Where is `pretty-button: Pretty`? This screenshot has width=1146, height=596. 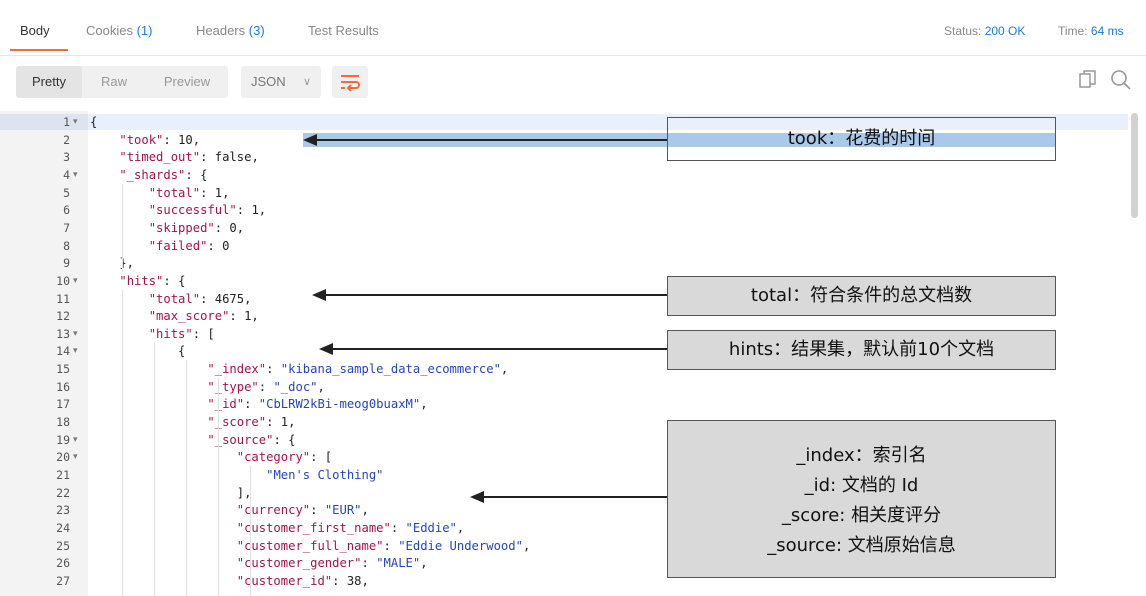
pretty-button: Pretty is located at coordinates (49, 82).